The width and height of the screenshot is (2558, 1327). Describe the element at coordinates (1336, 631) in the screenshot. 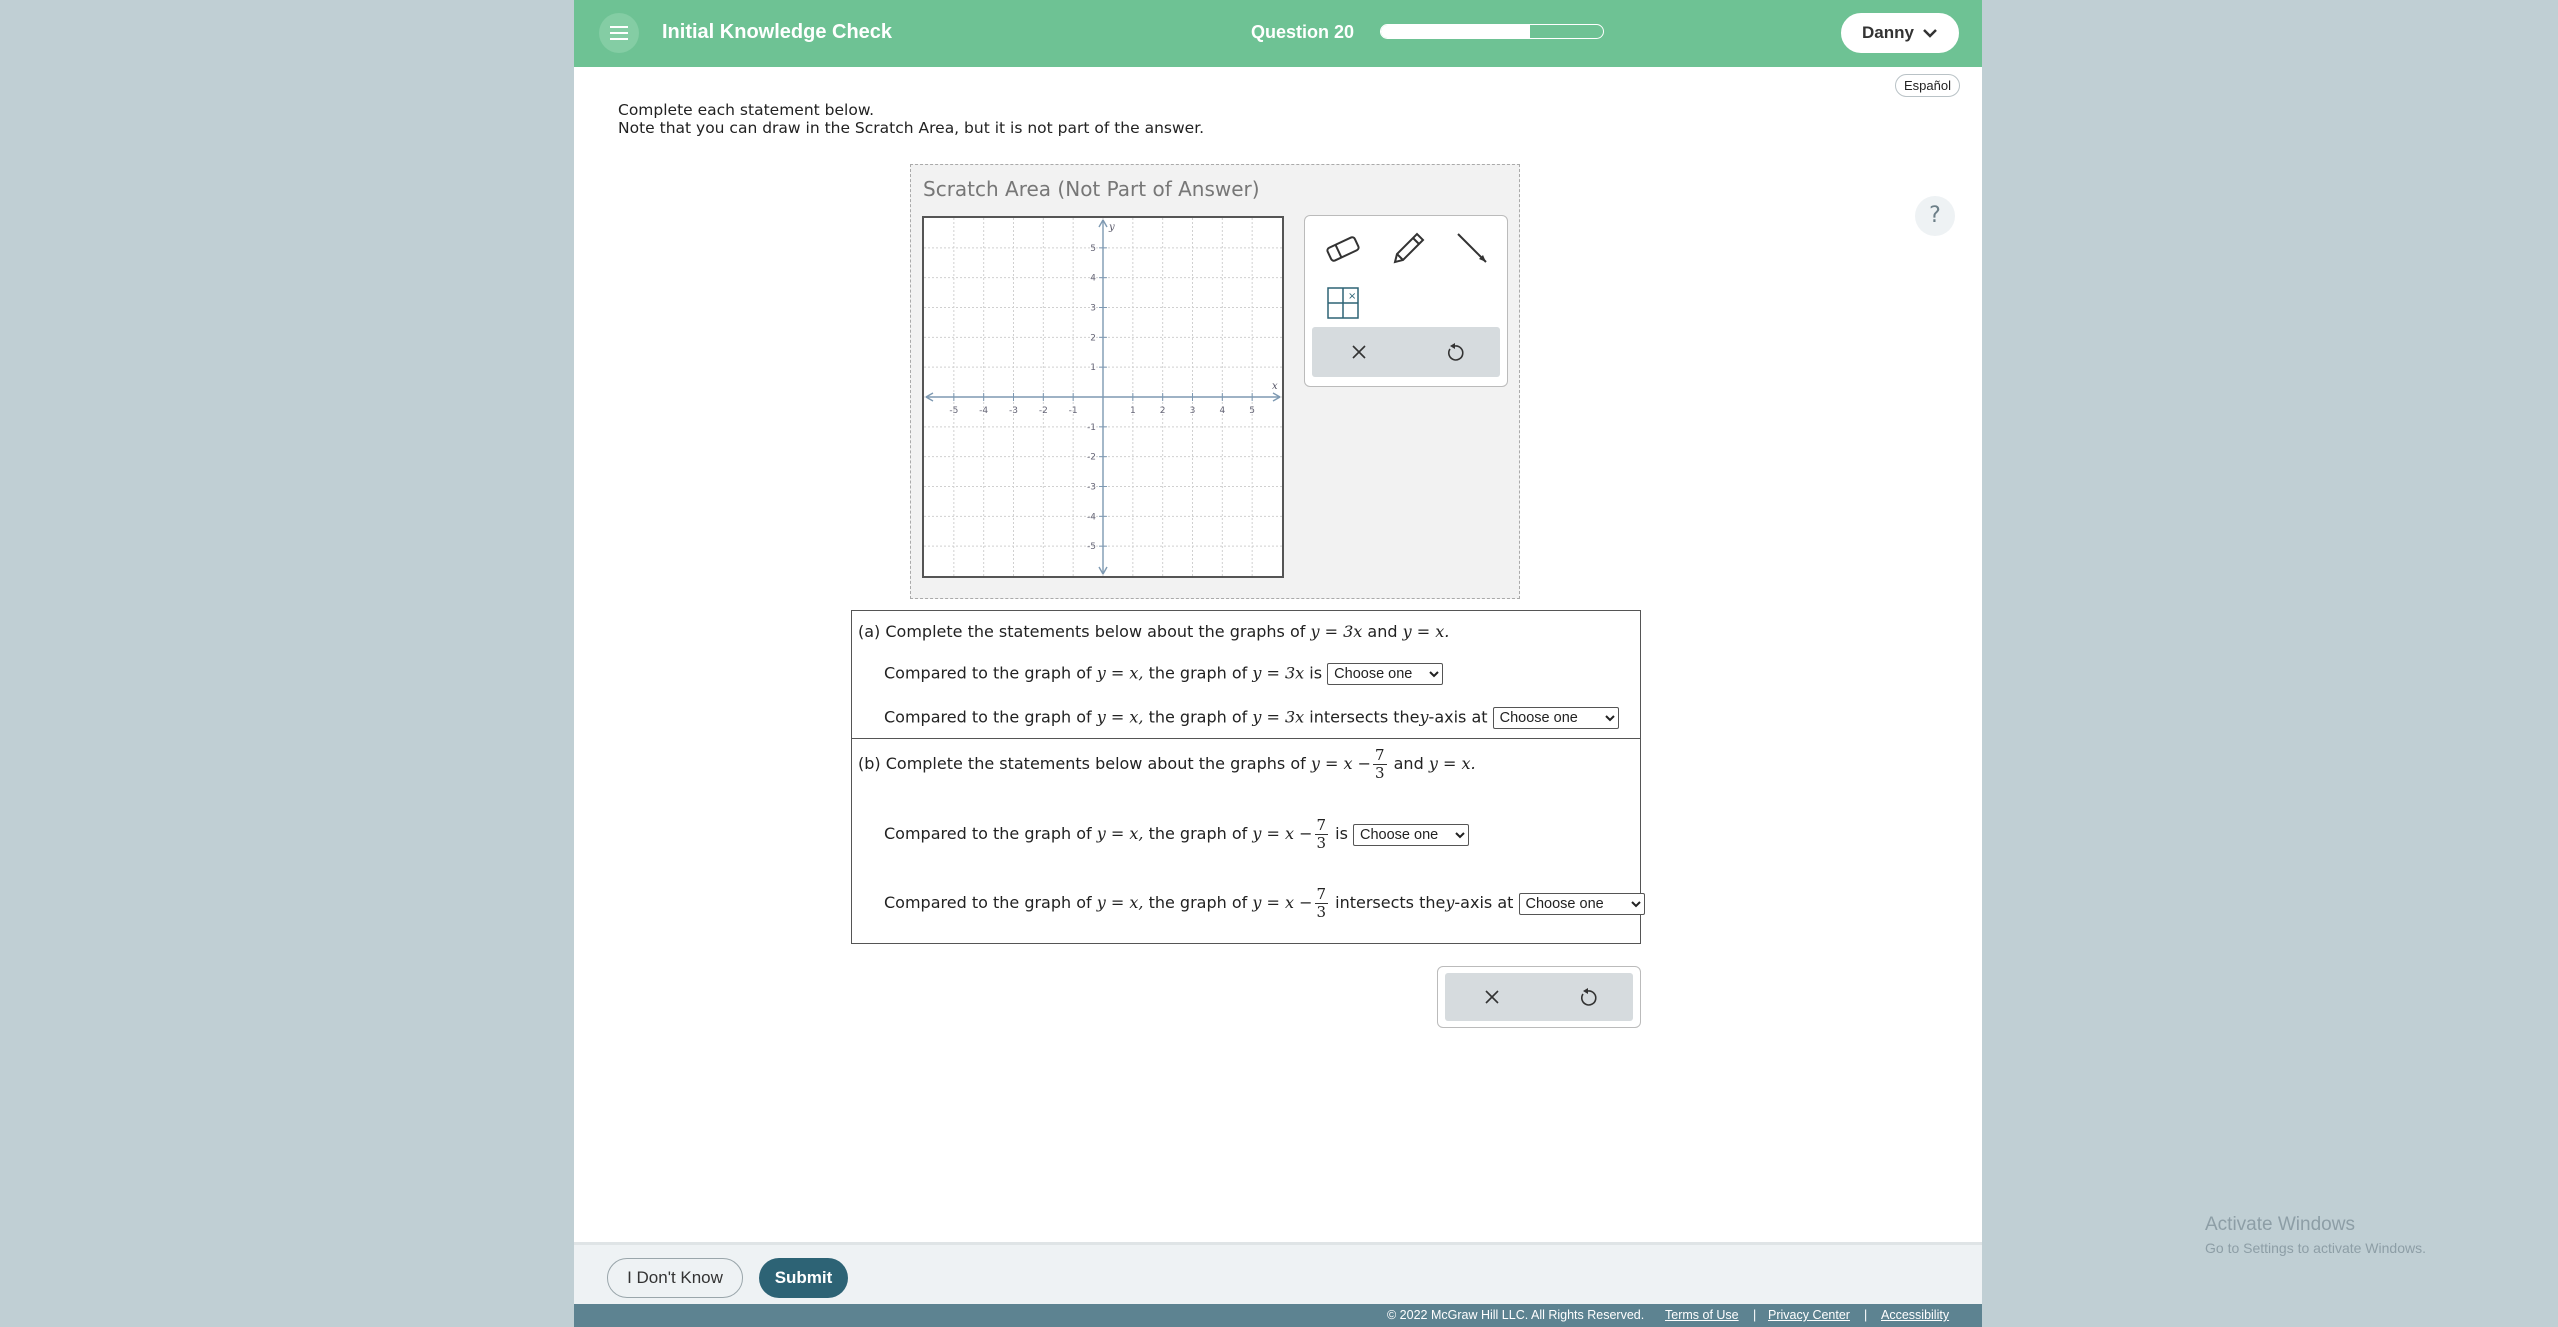

I see `equation: y = 3x` at that location.